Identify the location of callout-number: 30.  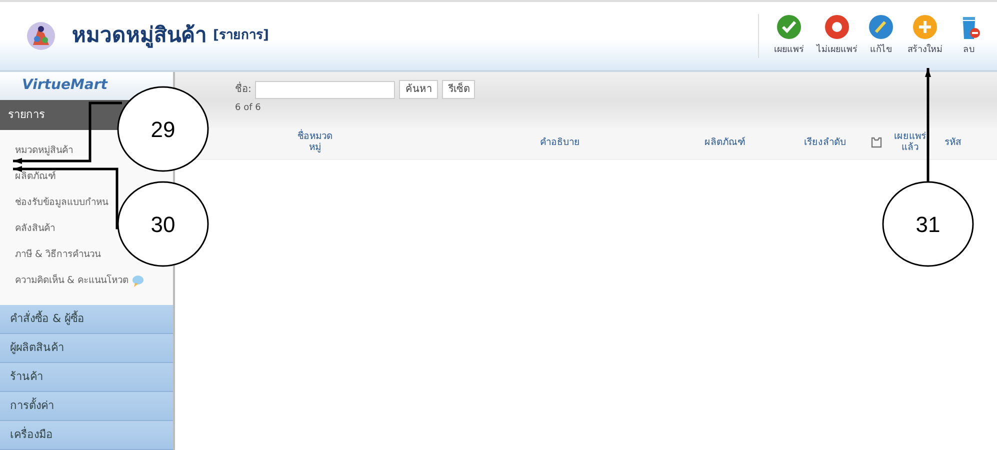
(163, 224).